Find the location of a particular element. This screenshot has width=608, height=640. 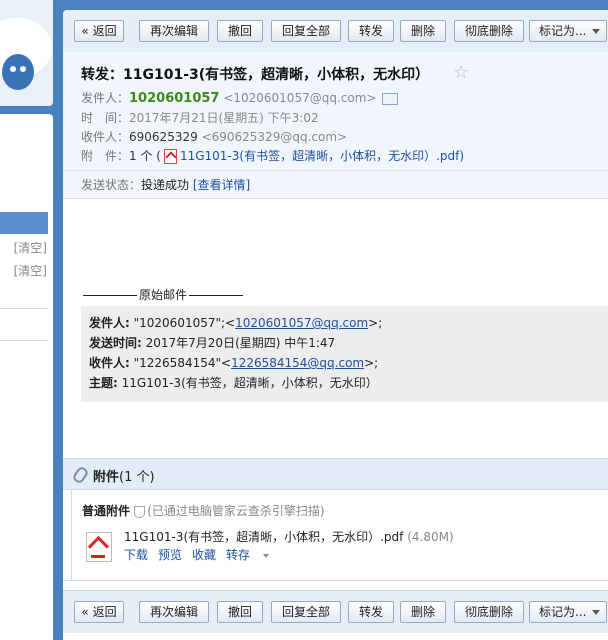

attachment-count: 1 个 ( is located at coordinates (145, 156).